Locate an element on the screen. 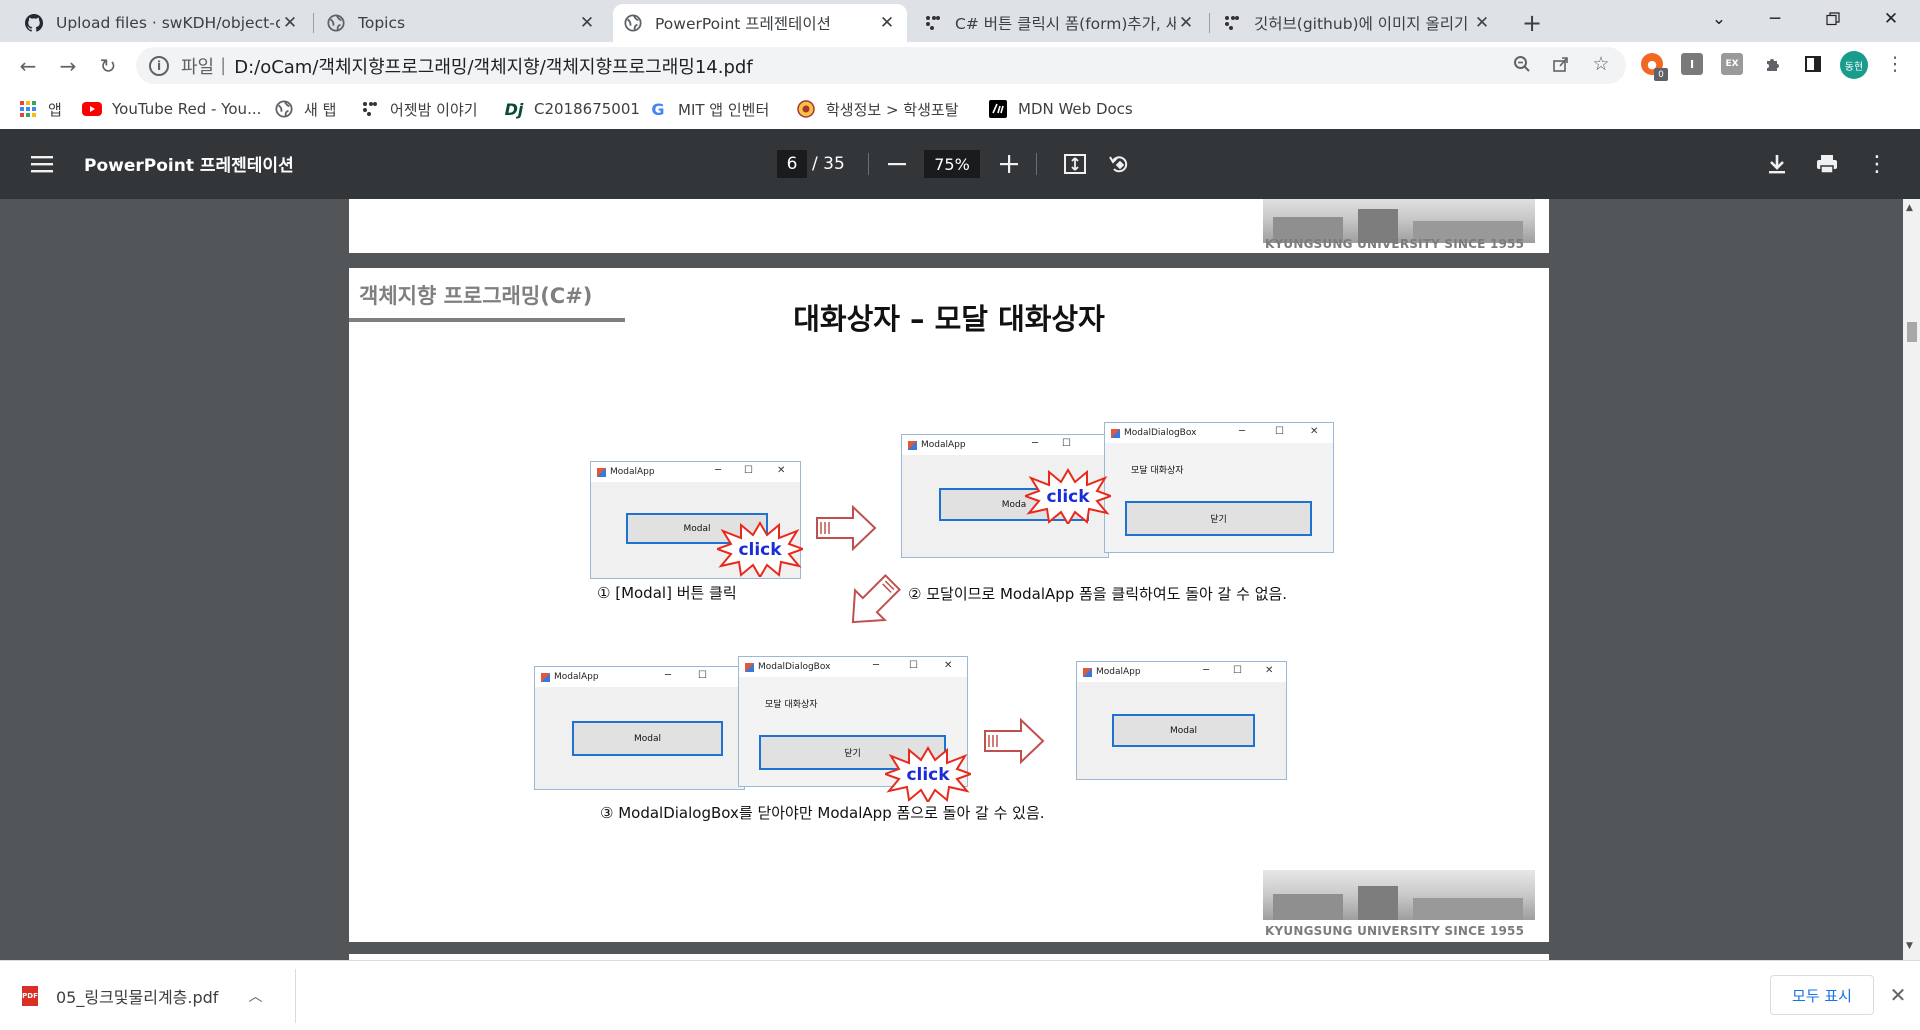 This screenshot has width=1920, height=1030. bookmark-c2018675001: Dj C2018675001 is located at coordinates (572, 109).